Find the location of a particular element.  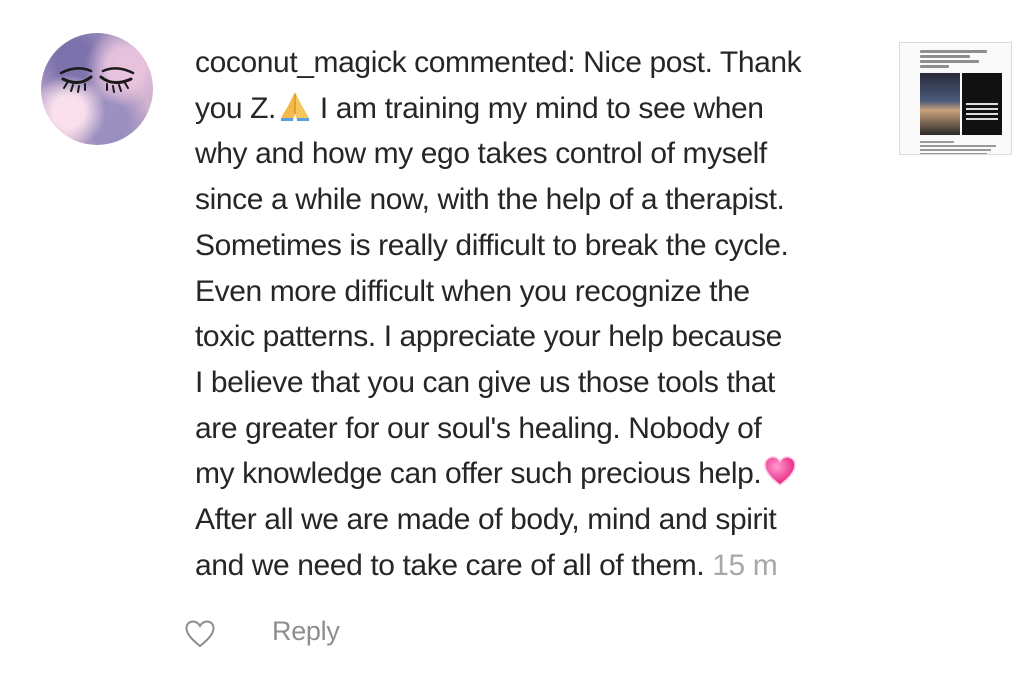

pink-heart-emoji-icon is located at coordinates (780, 471).